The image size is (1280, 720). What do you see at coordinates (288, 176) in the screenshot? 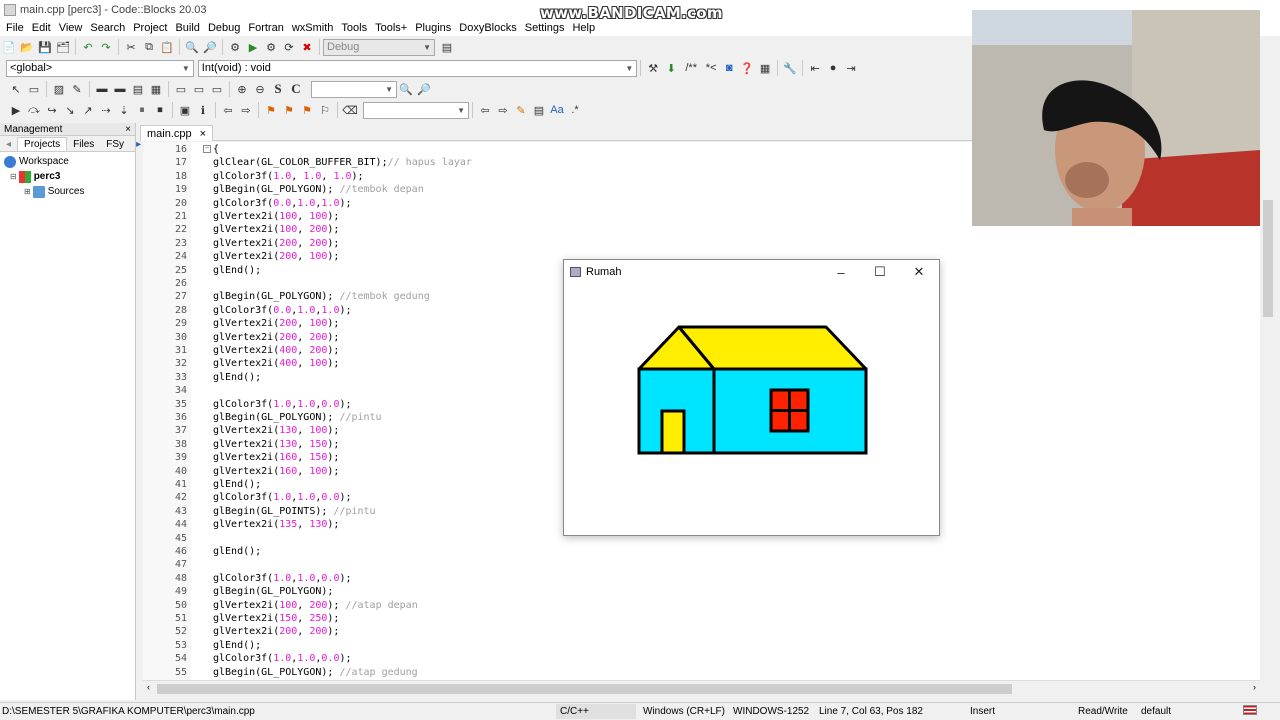
I see `code-line: glColor3f(1.0, 1.0, 1.0);` at bounding box center [288, 176].